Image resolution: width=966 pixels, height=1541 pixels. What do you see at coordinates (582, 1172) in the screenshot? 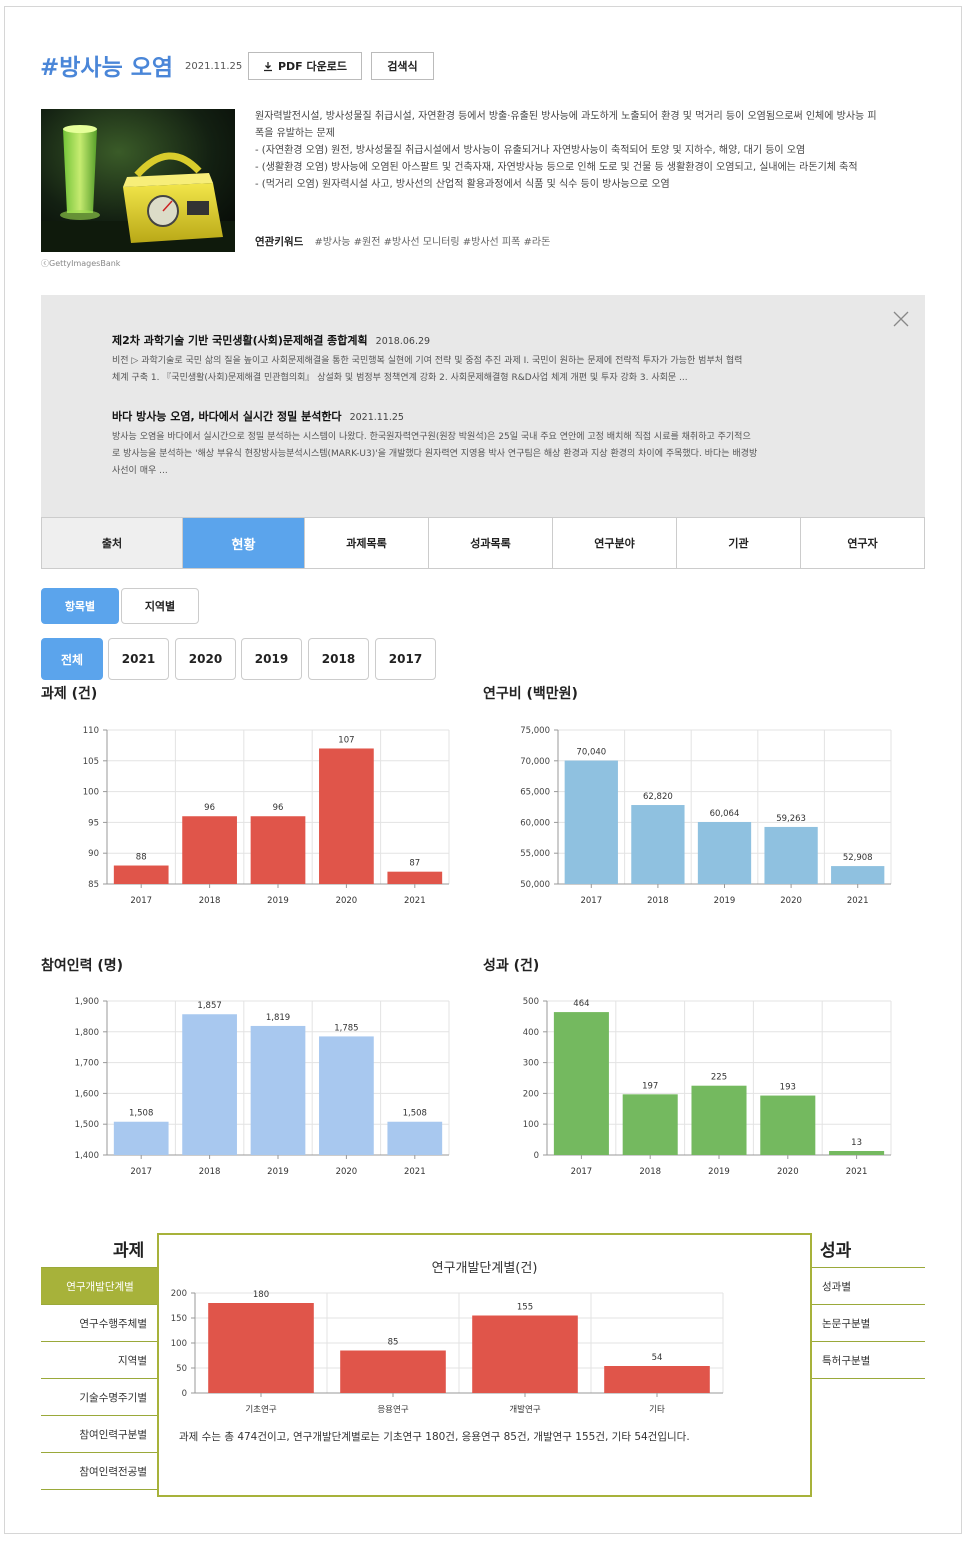
I see `x-tick-label: 2017` at bounding box center [582, 1172].